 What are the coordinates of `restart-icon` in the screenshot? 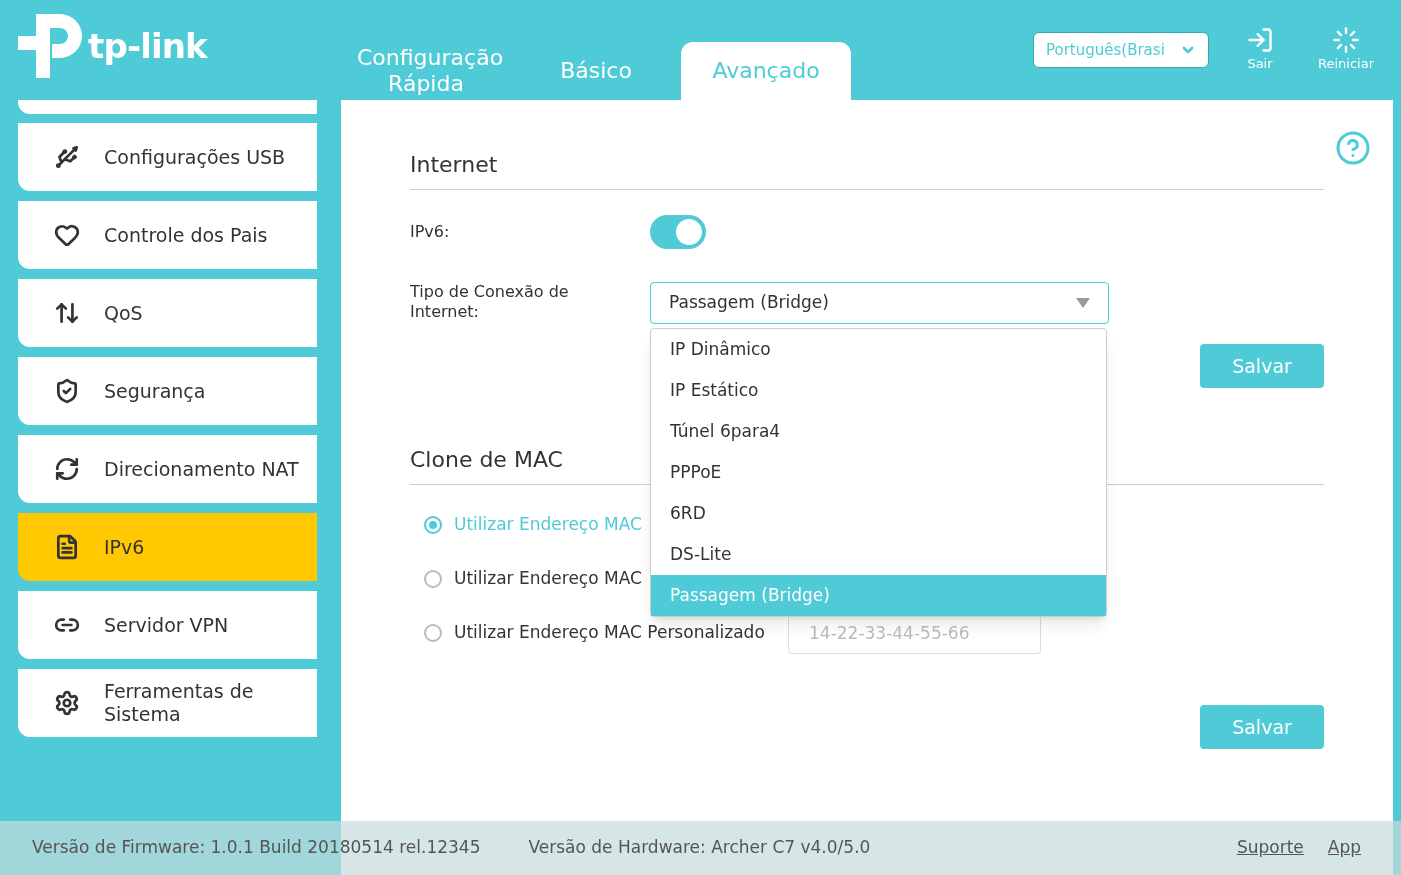 It's located at (1346, 40).